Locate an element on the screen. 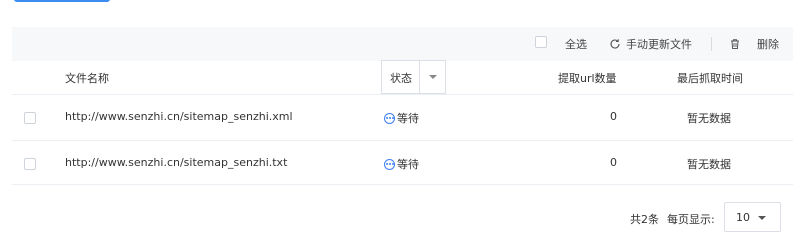 This screenshot has width=797, height=243. trash-icon is located at coordinates (735, 44).